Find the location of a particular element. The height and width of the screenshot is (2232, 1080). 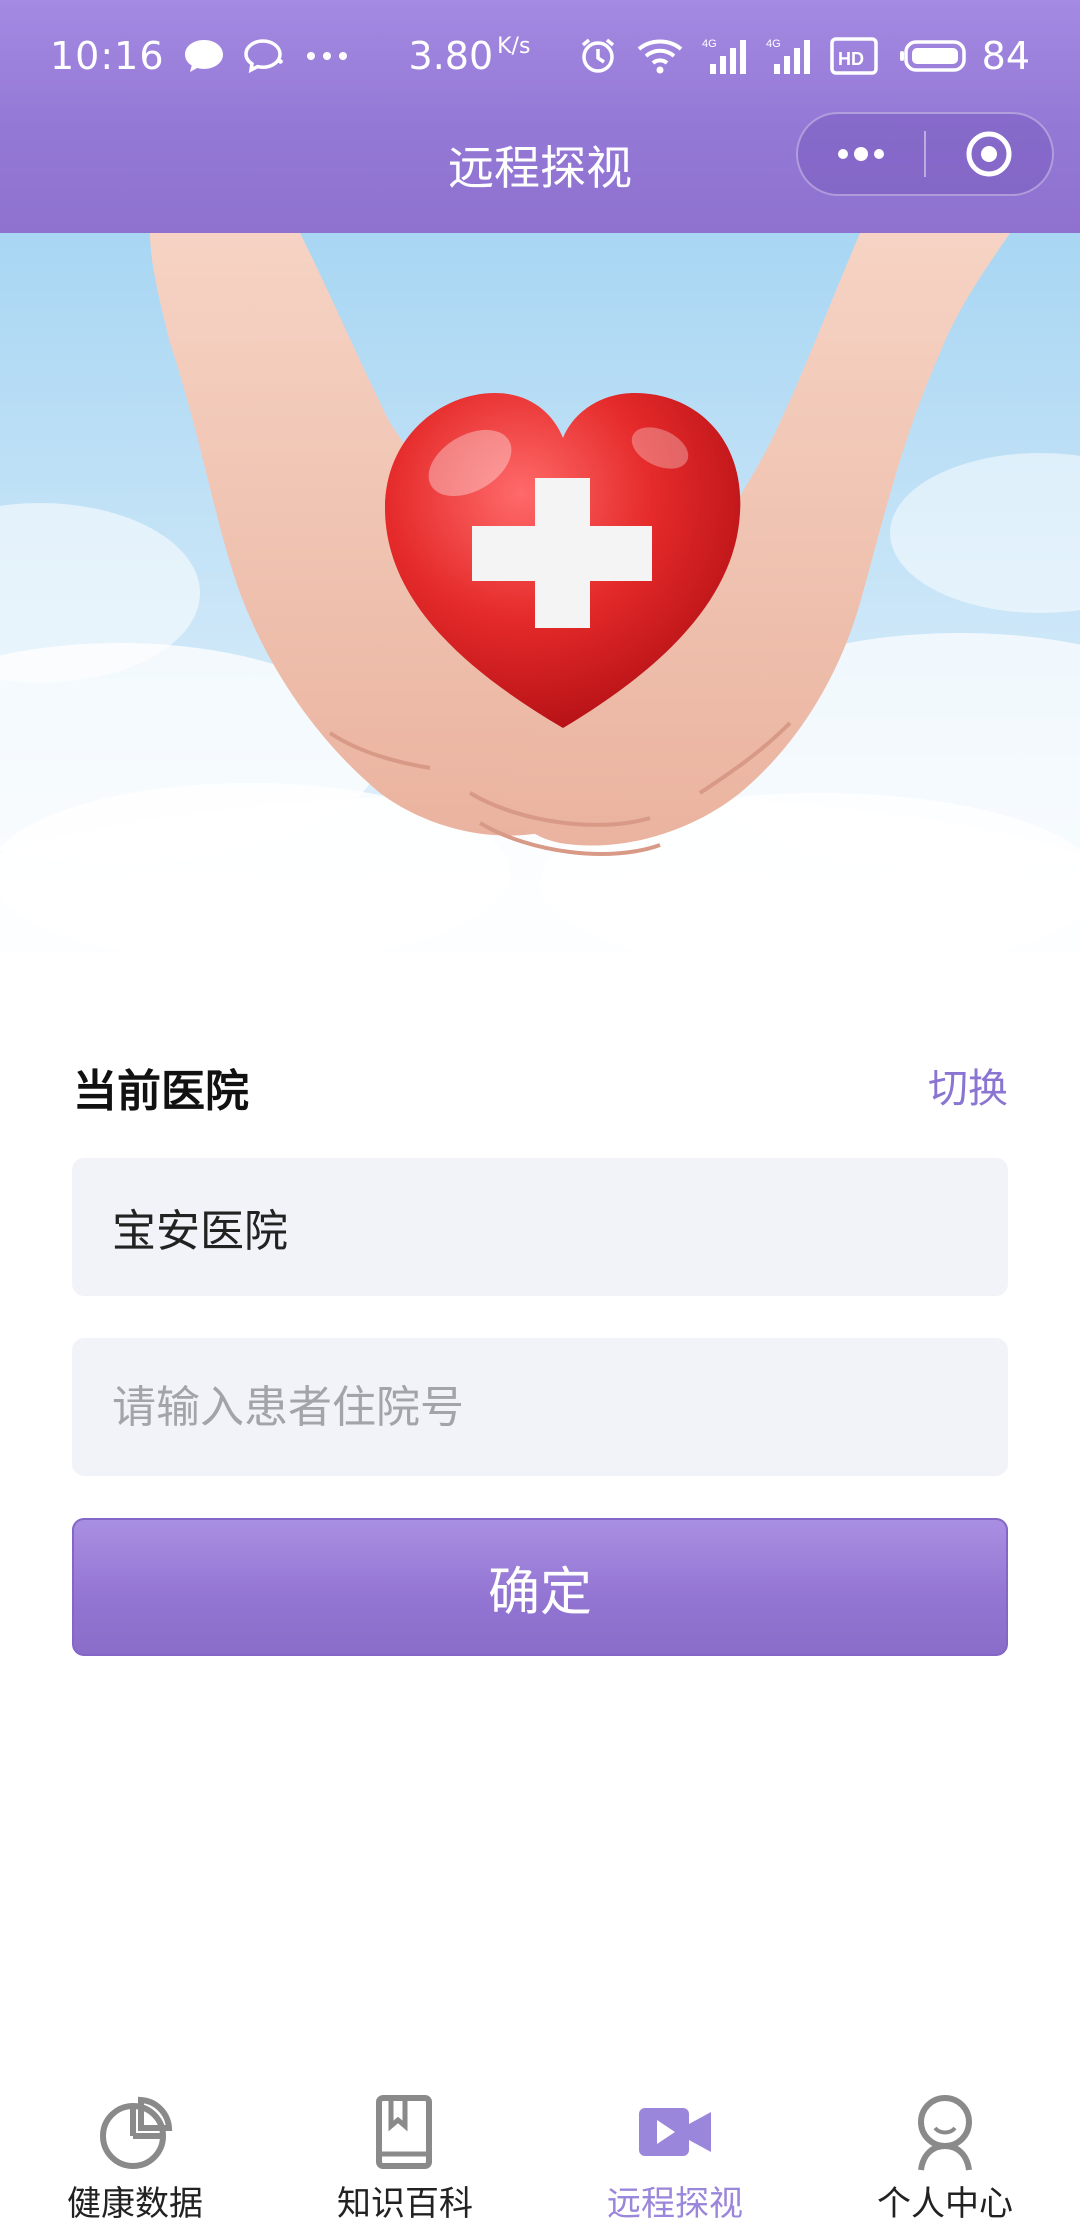

current-hospital-label: 当前医院 is located at coordinates (161, 1091).